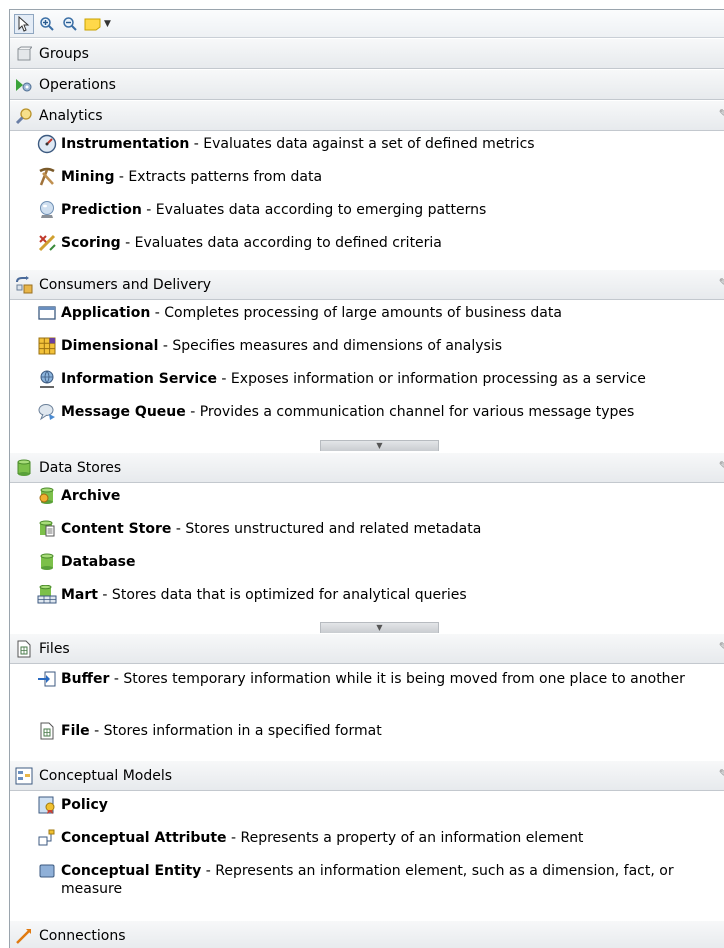 The width and height of the screenshot is (724, 948). I want to click on drawer-consumers-and-delivery: Consumers and Delivery ✎, so click(367, 284).